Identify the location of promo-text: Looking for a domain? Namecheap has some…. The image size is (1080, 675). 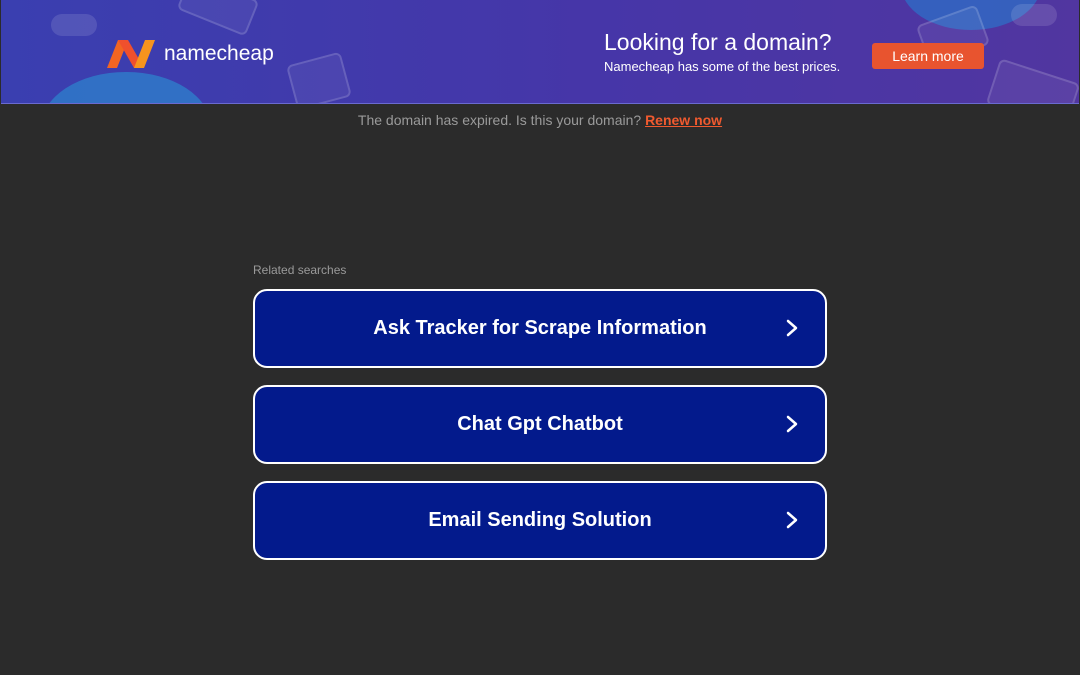
(722, 51).